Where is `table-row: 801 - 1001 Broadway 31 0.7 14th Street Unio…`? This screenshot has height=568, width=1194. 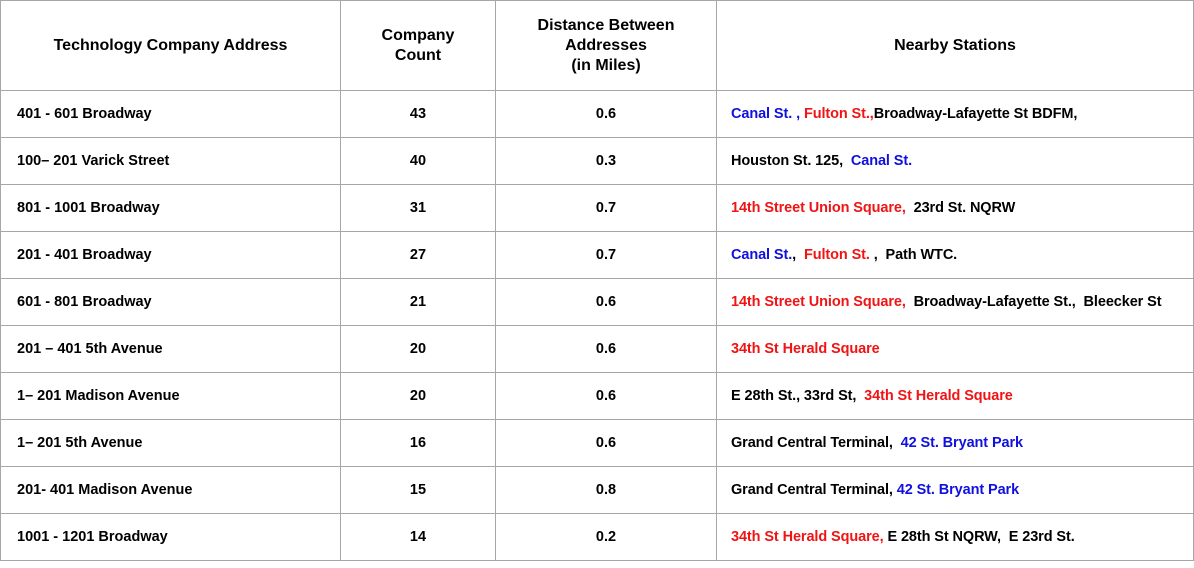 table-row: 801 - 1001 Broadway 31 0.7 14th Street Unio… is located at coordinates (597, 208).